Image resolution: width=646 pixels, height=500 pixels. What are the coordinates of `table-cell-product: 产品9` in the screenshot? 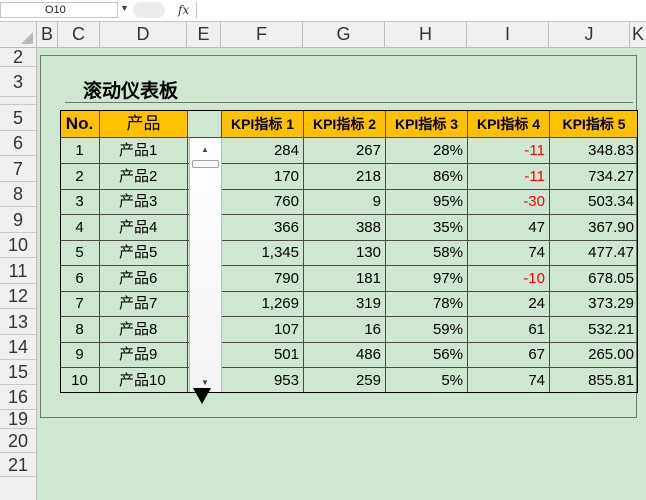 It's located at (144, 355).